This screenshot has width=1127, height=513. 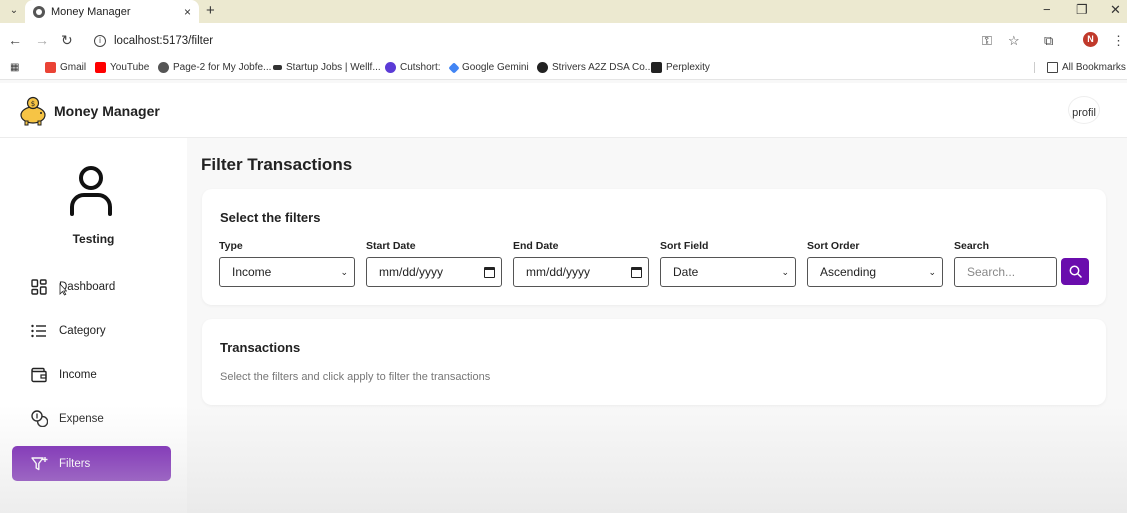 I want to click on user-name: Testing, so click(x=93, y=239).